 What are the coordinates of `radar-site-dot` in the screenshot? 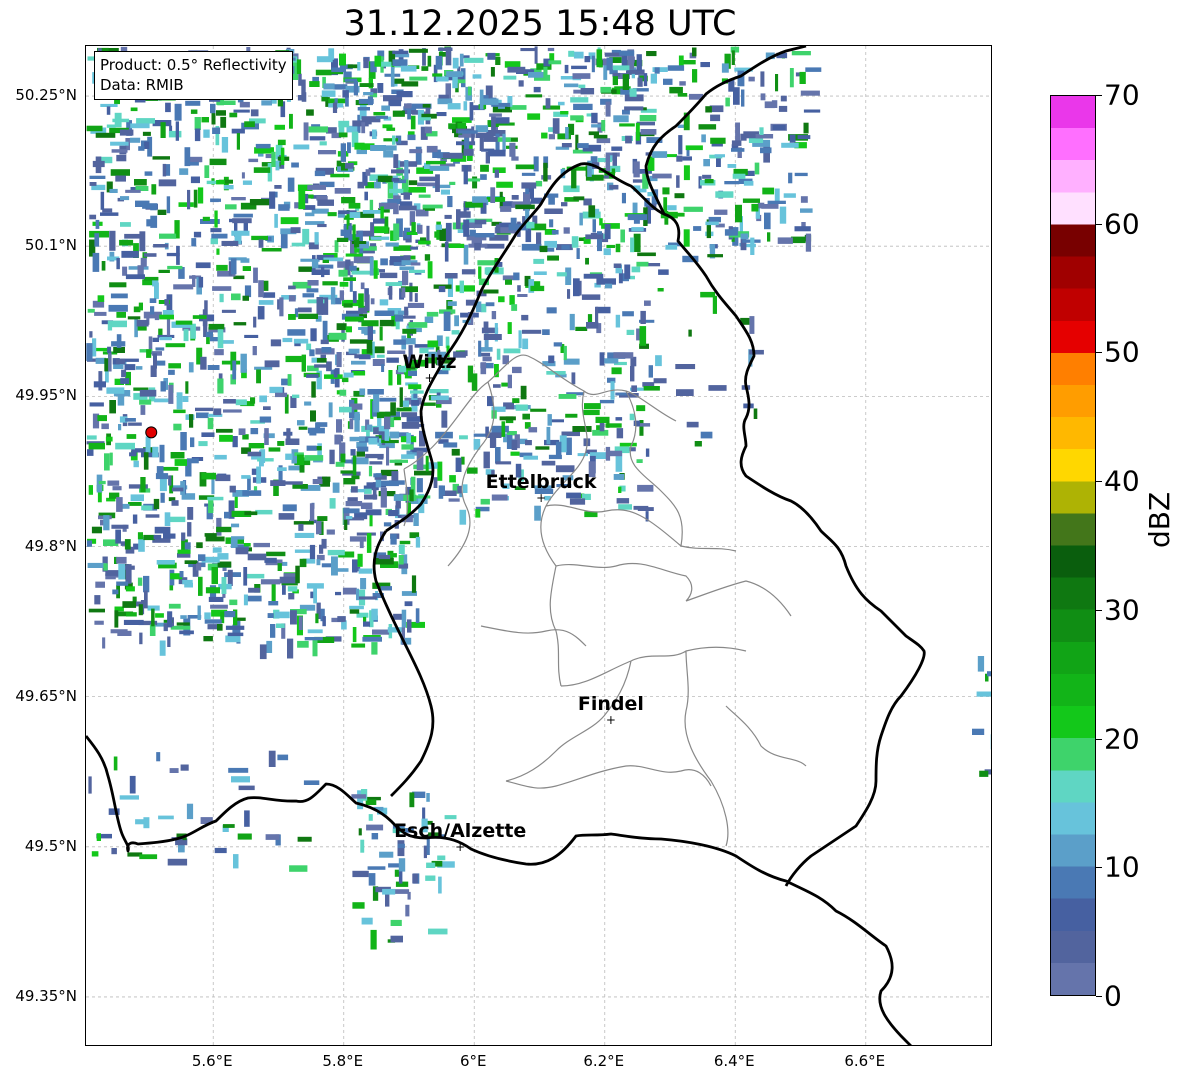 It's located at (151, 432).